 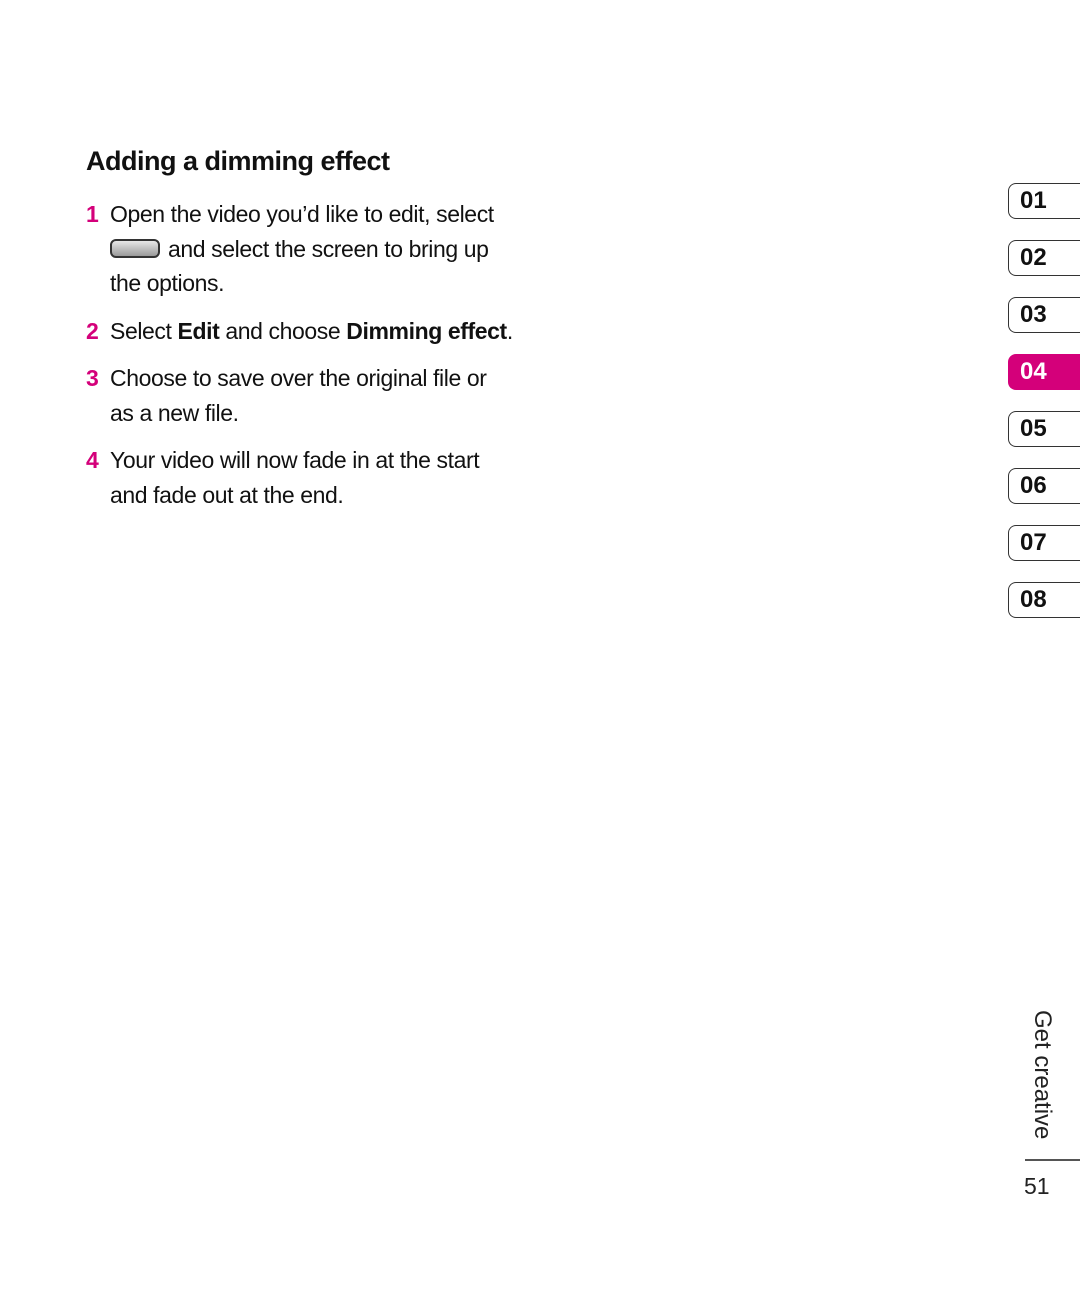 What do you see at coordinates (1052, 1160) in the screenshot?
I see `footer-divider` at bounding box center [1052, 1160].